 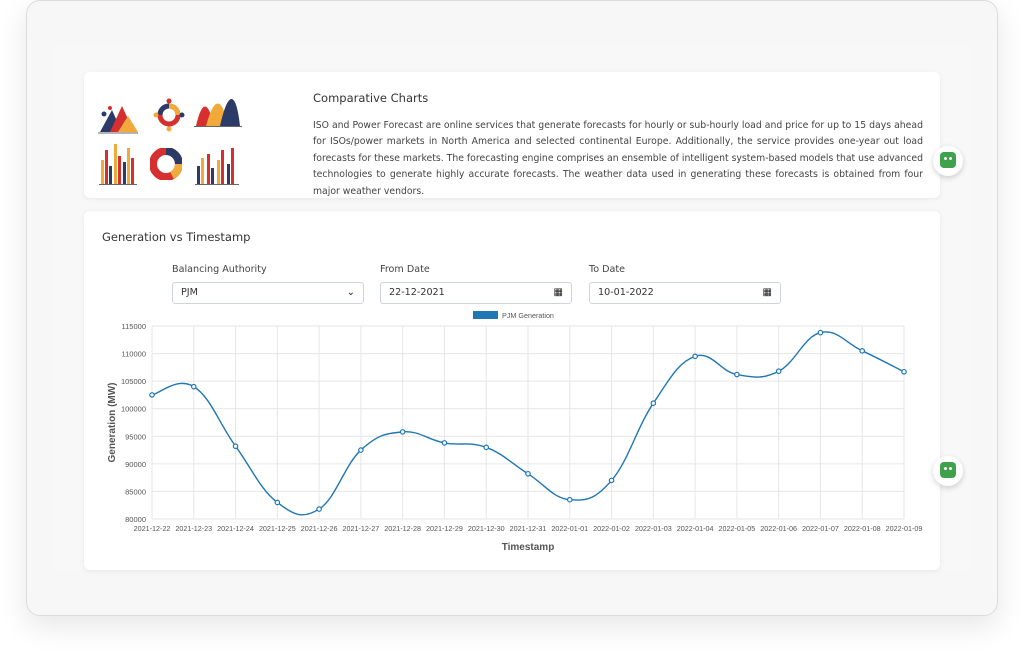 What do you see at coordinates (133, 409) in the screenshot?
I see `y-tick-label: 100000` at bounding box center [133, 409].